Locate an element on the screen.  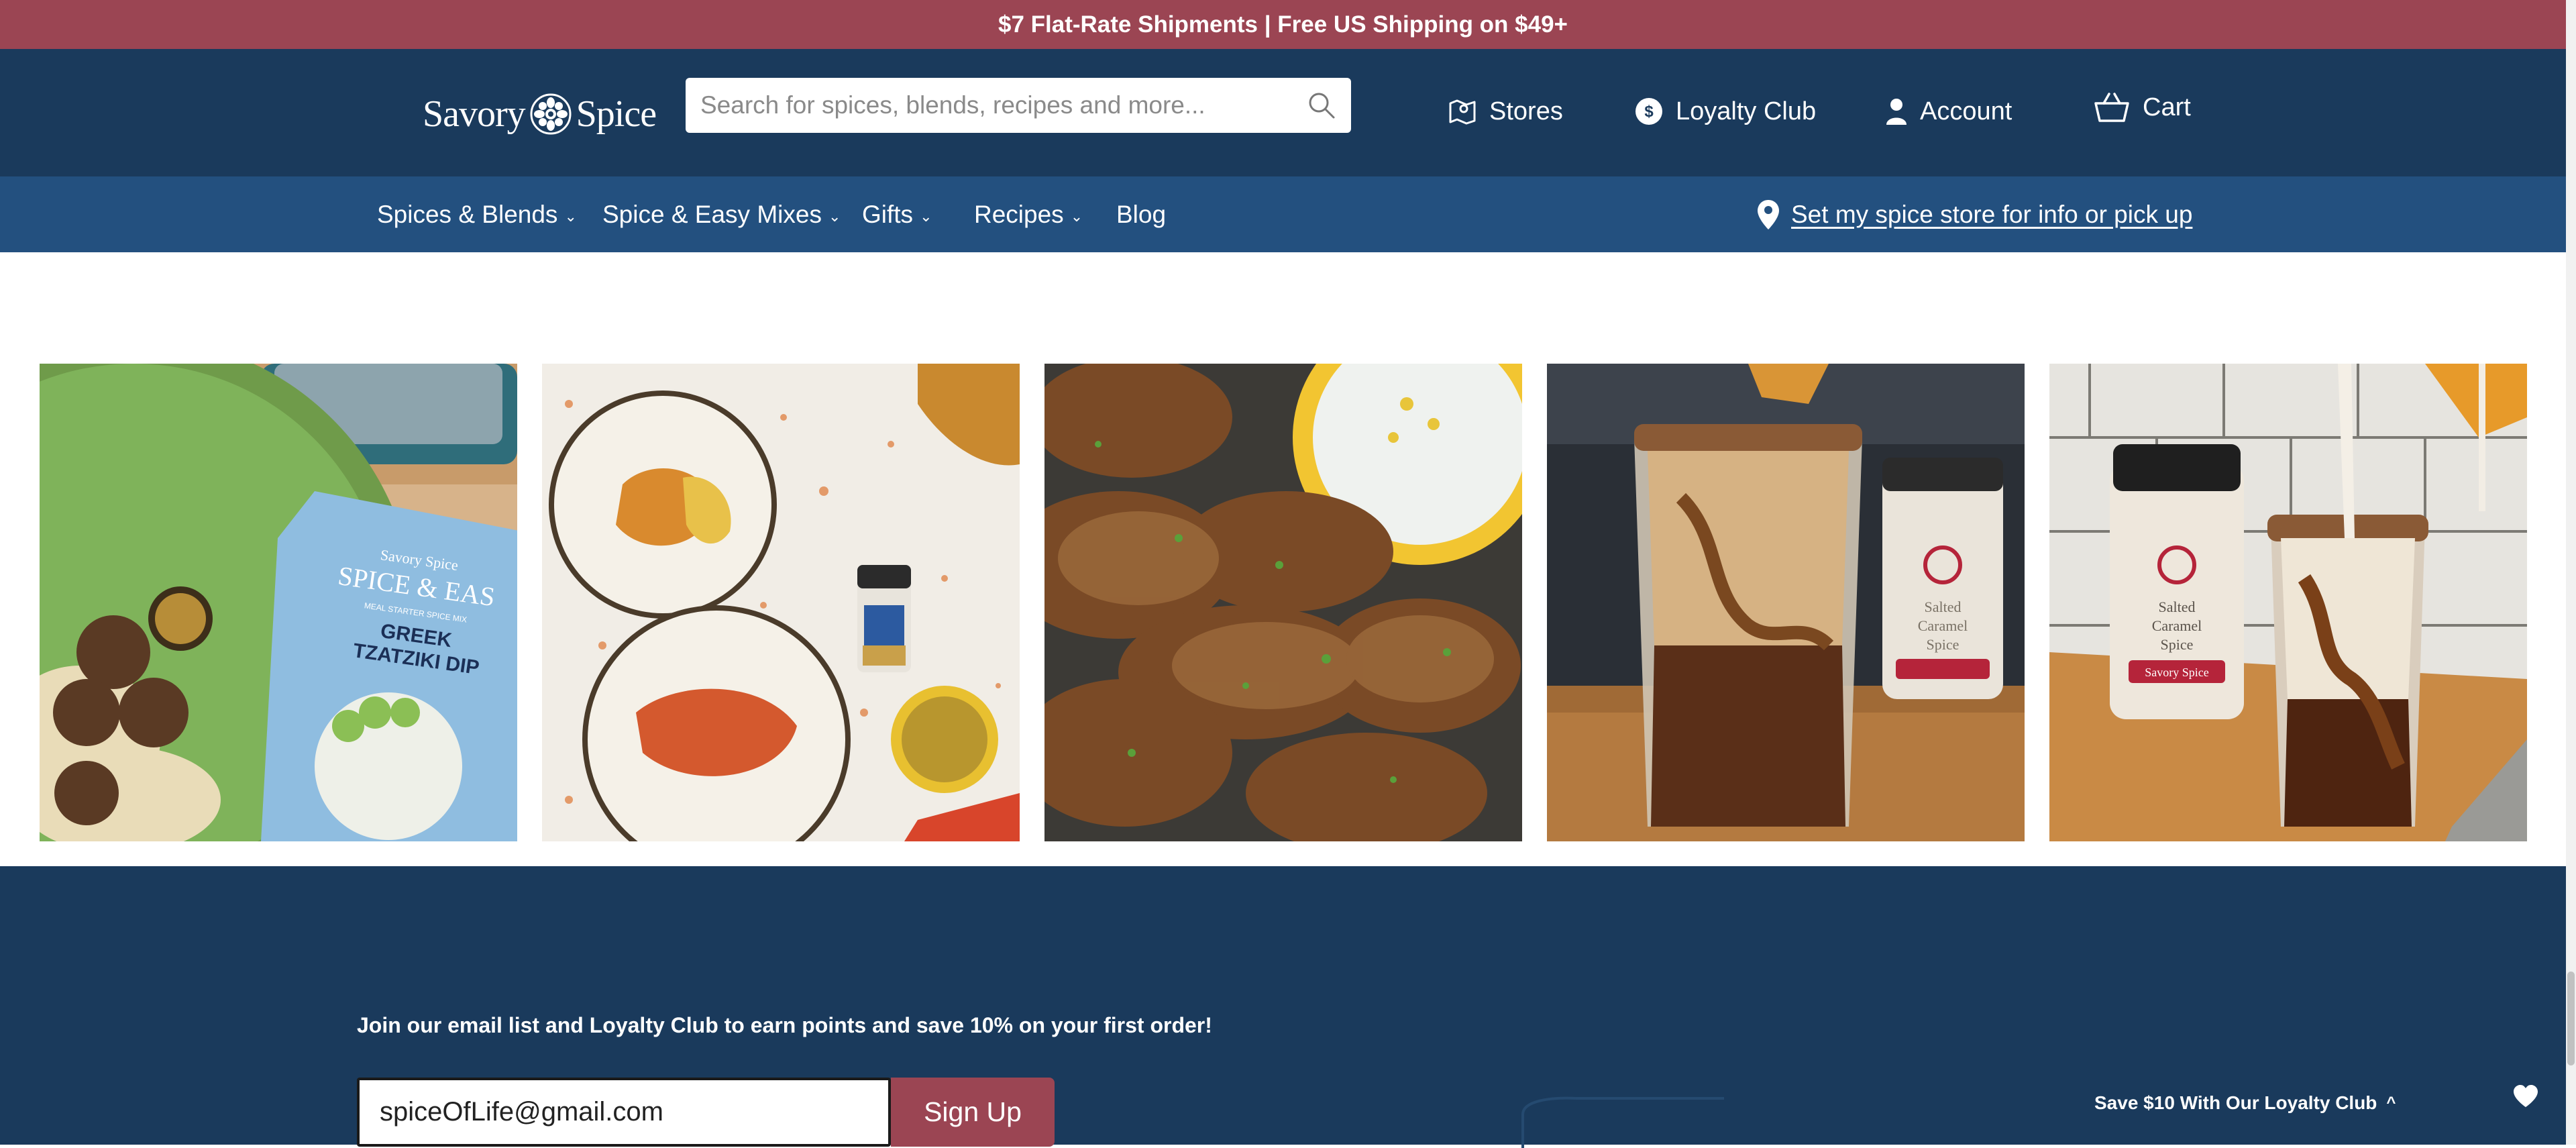
stores-link: Stores is located at coordinates (1505, 111).